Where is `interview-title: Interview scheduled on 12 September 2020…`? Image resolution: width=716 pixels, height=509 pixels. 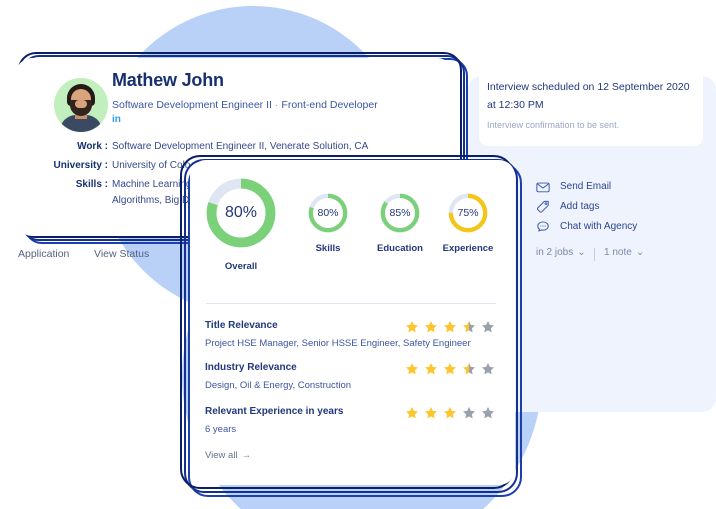
interview-title: Interview scheduled on 12 September 2020… is located at coordinates (588, 96).